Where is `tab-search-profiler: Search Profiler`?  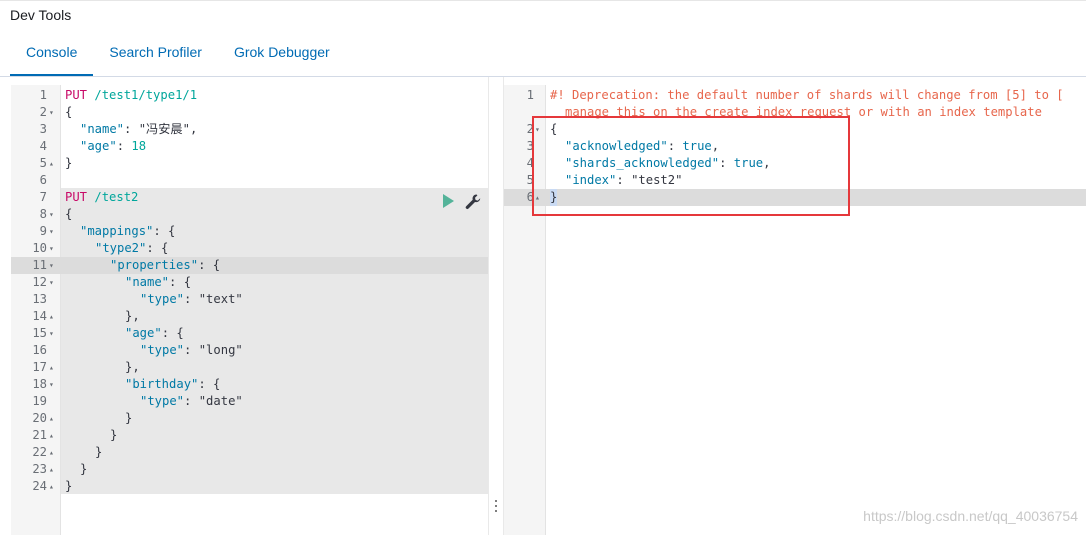
tab-search-profiler: Search Profiler is located at coordinates (155, 56).